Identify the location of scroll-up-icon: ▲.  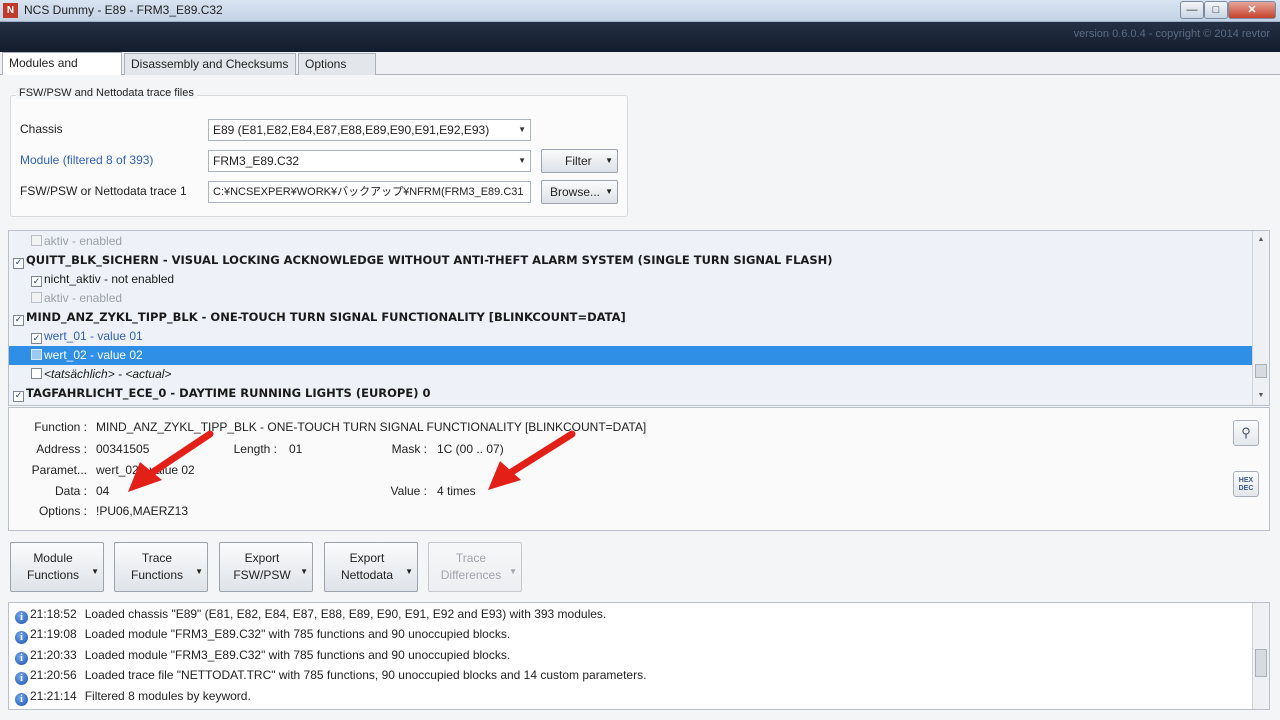
(1261, 240).